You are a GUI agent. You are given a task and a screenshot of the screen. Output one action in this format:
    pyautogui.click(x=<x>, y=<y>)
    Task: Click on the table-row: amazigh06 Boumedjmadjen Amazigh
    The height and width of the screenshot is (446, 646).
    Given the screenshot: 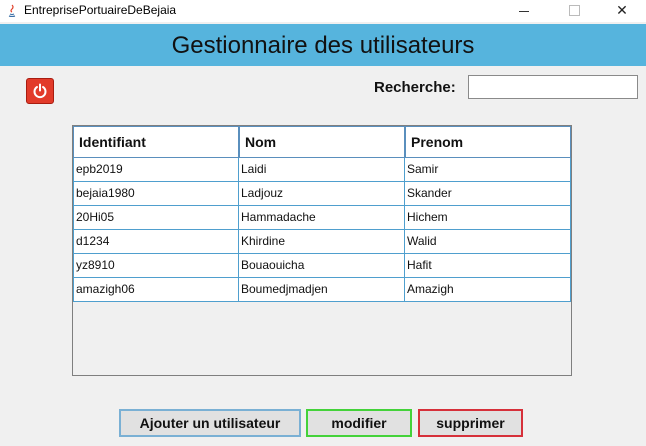 What is the action you would take?
    pyautogui.click(x=322, y=290)
    